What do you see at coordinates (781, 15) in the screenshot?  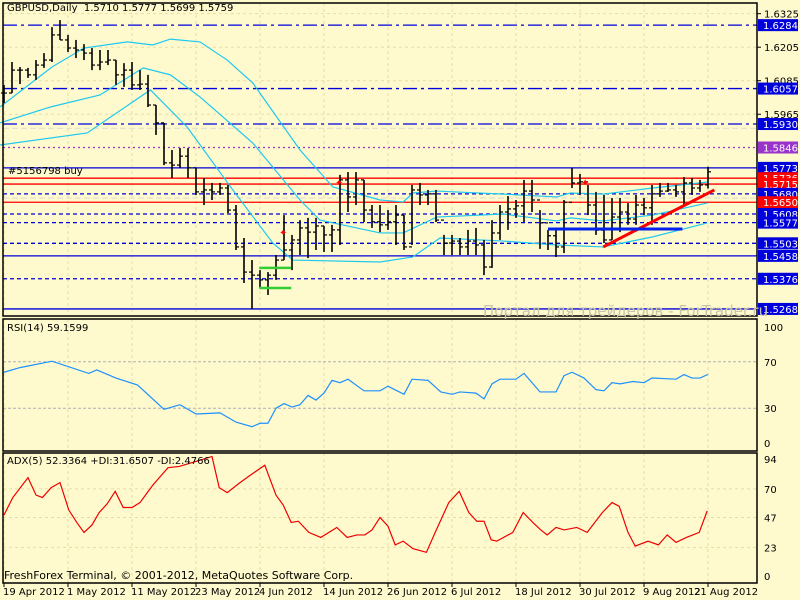 I see `price-tick-label: 1.6325` at bounding box center [781, 15].